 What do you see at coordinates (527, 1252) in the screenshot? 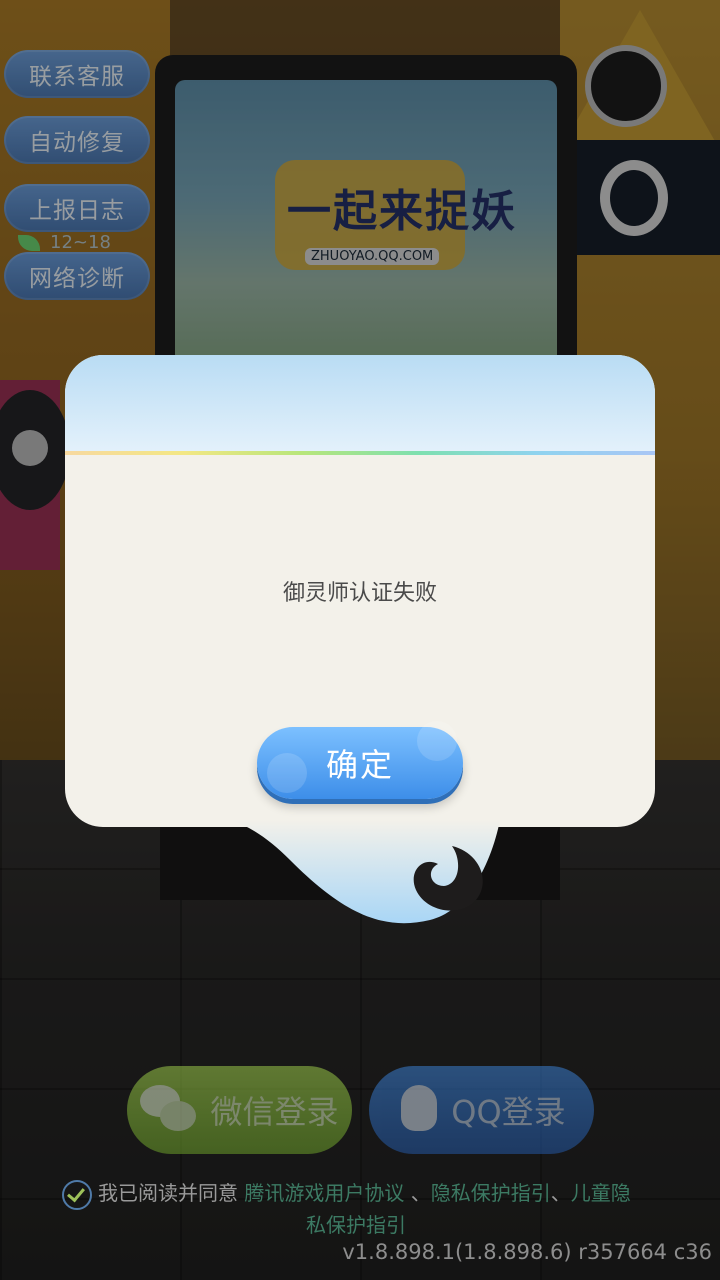
I see `version-label: v1.8.898.1(1.8.898.6) r357664 c36` at bounding box center [527, 1252].